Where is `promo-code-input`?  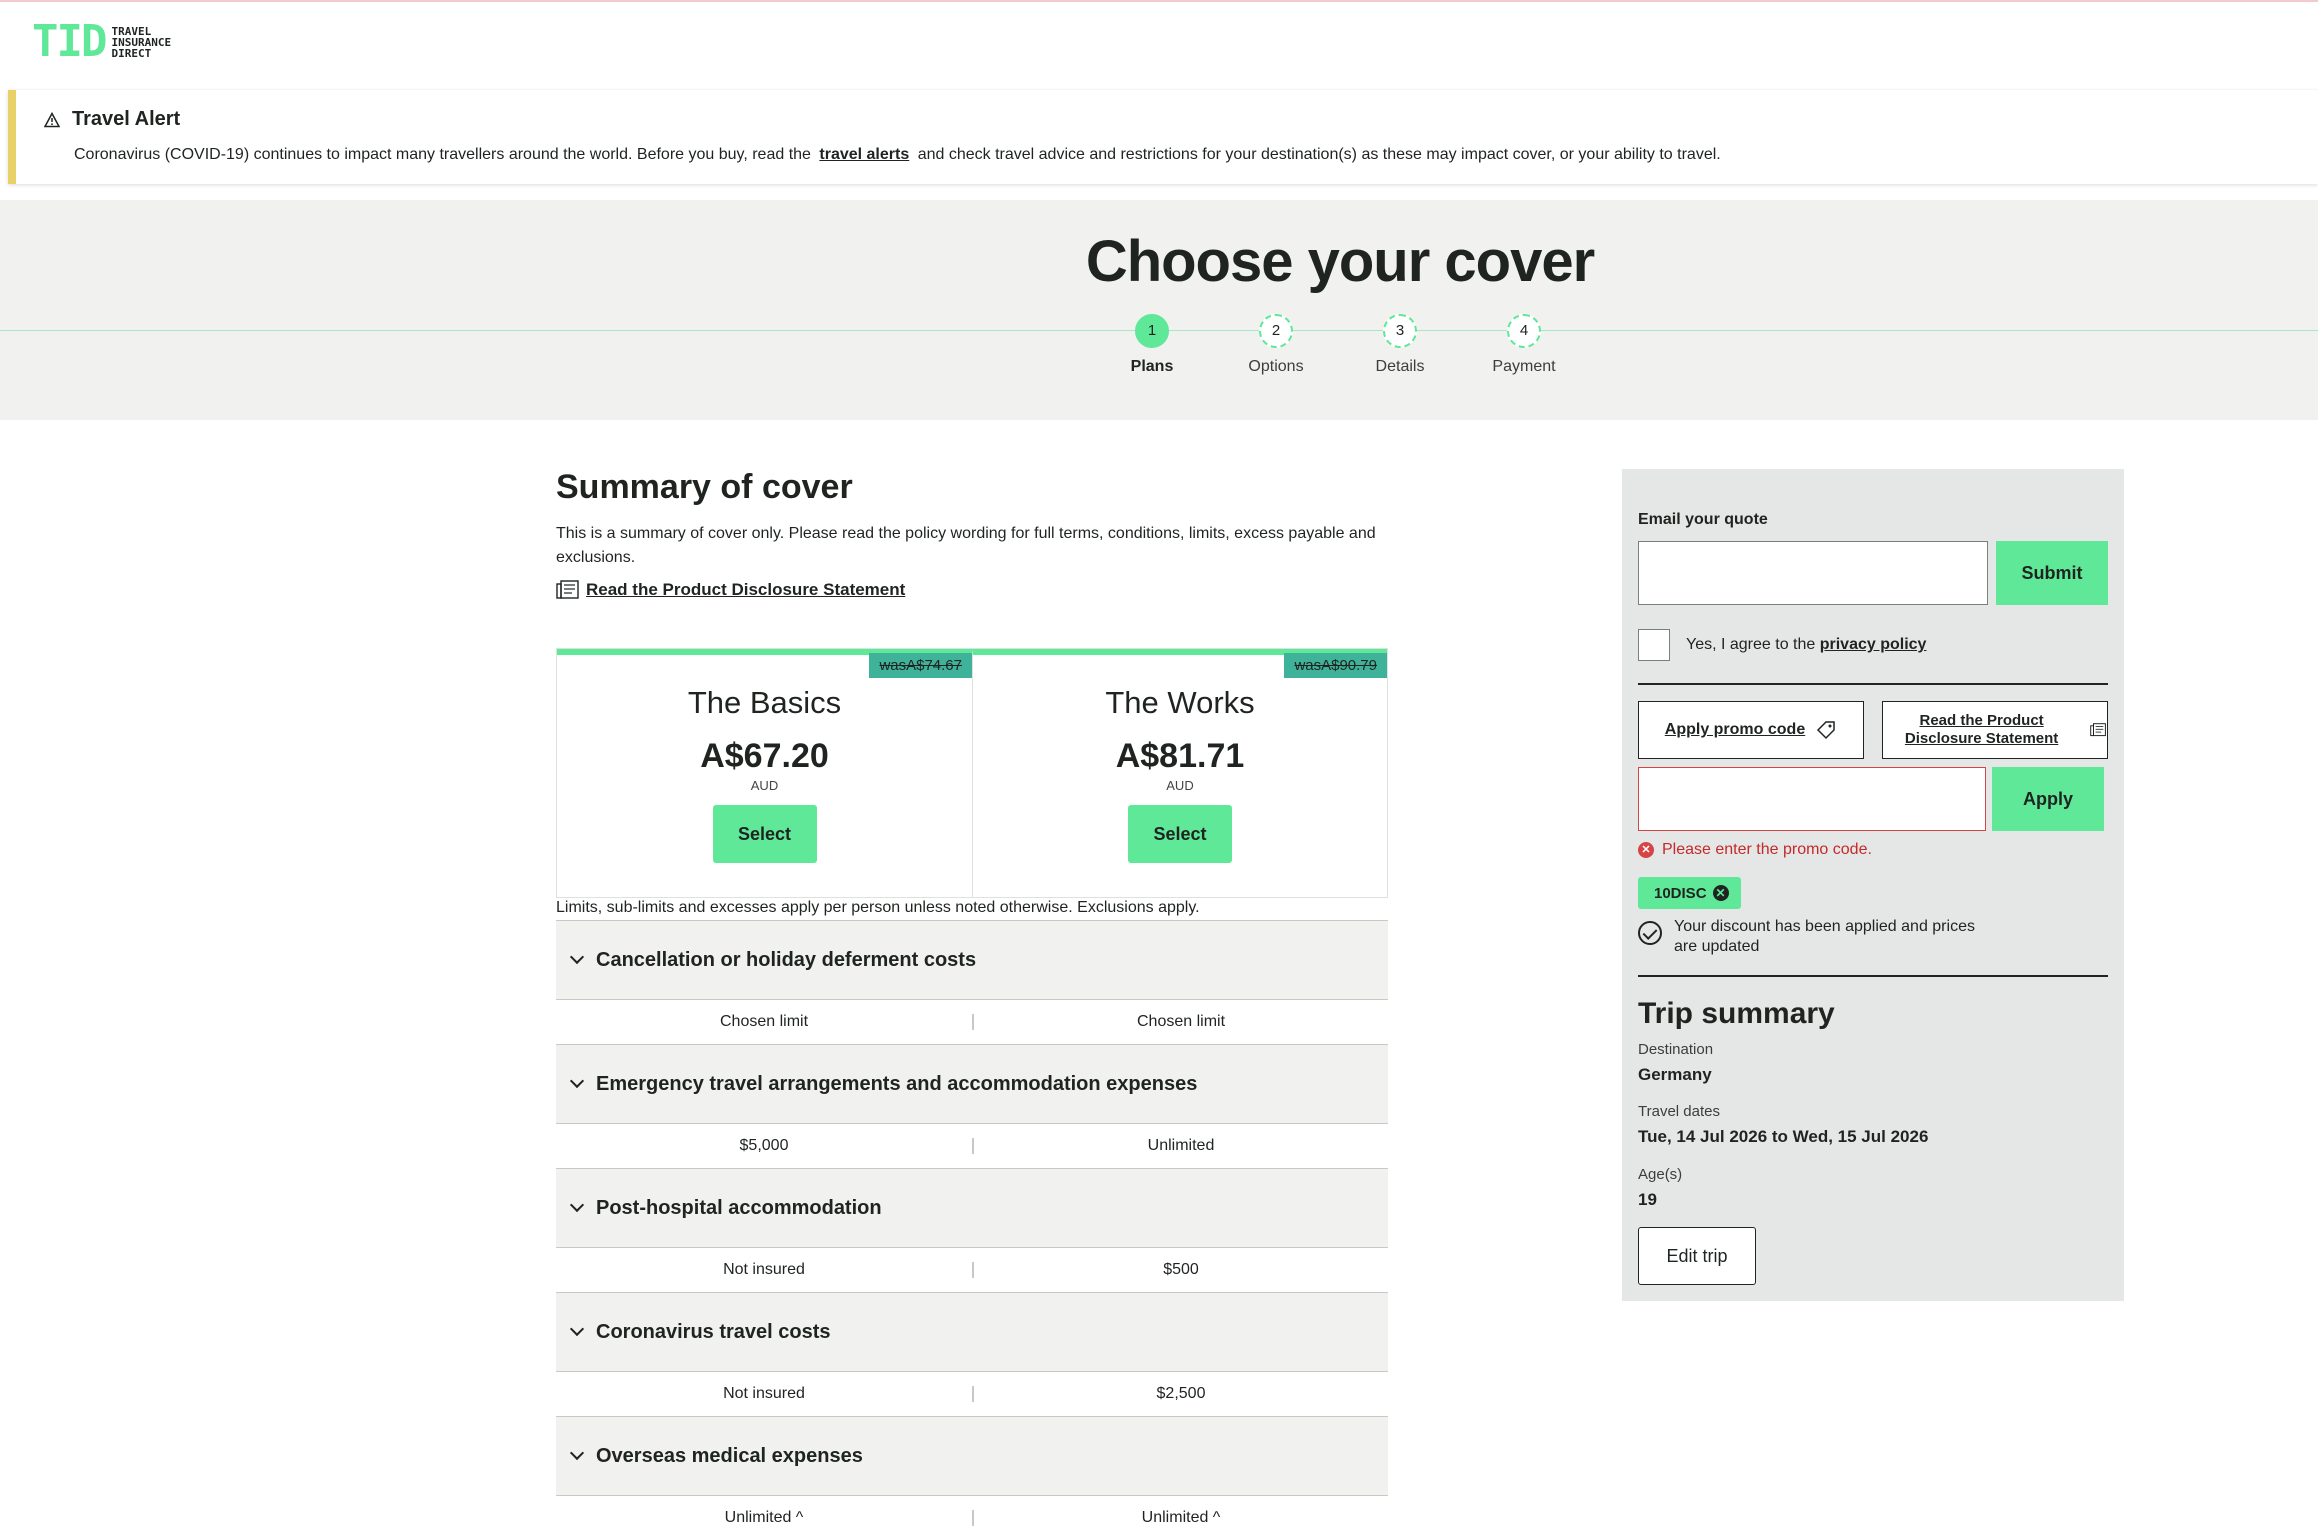
promo-code-input is located at coordinates (1812, 799).